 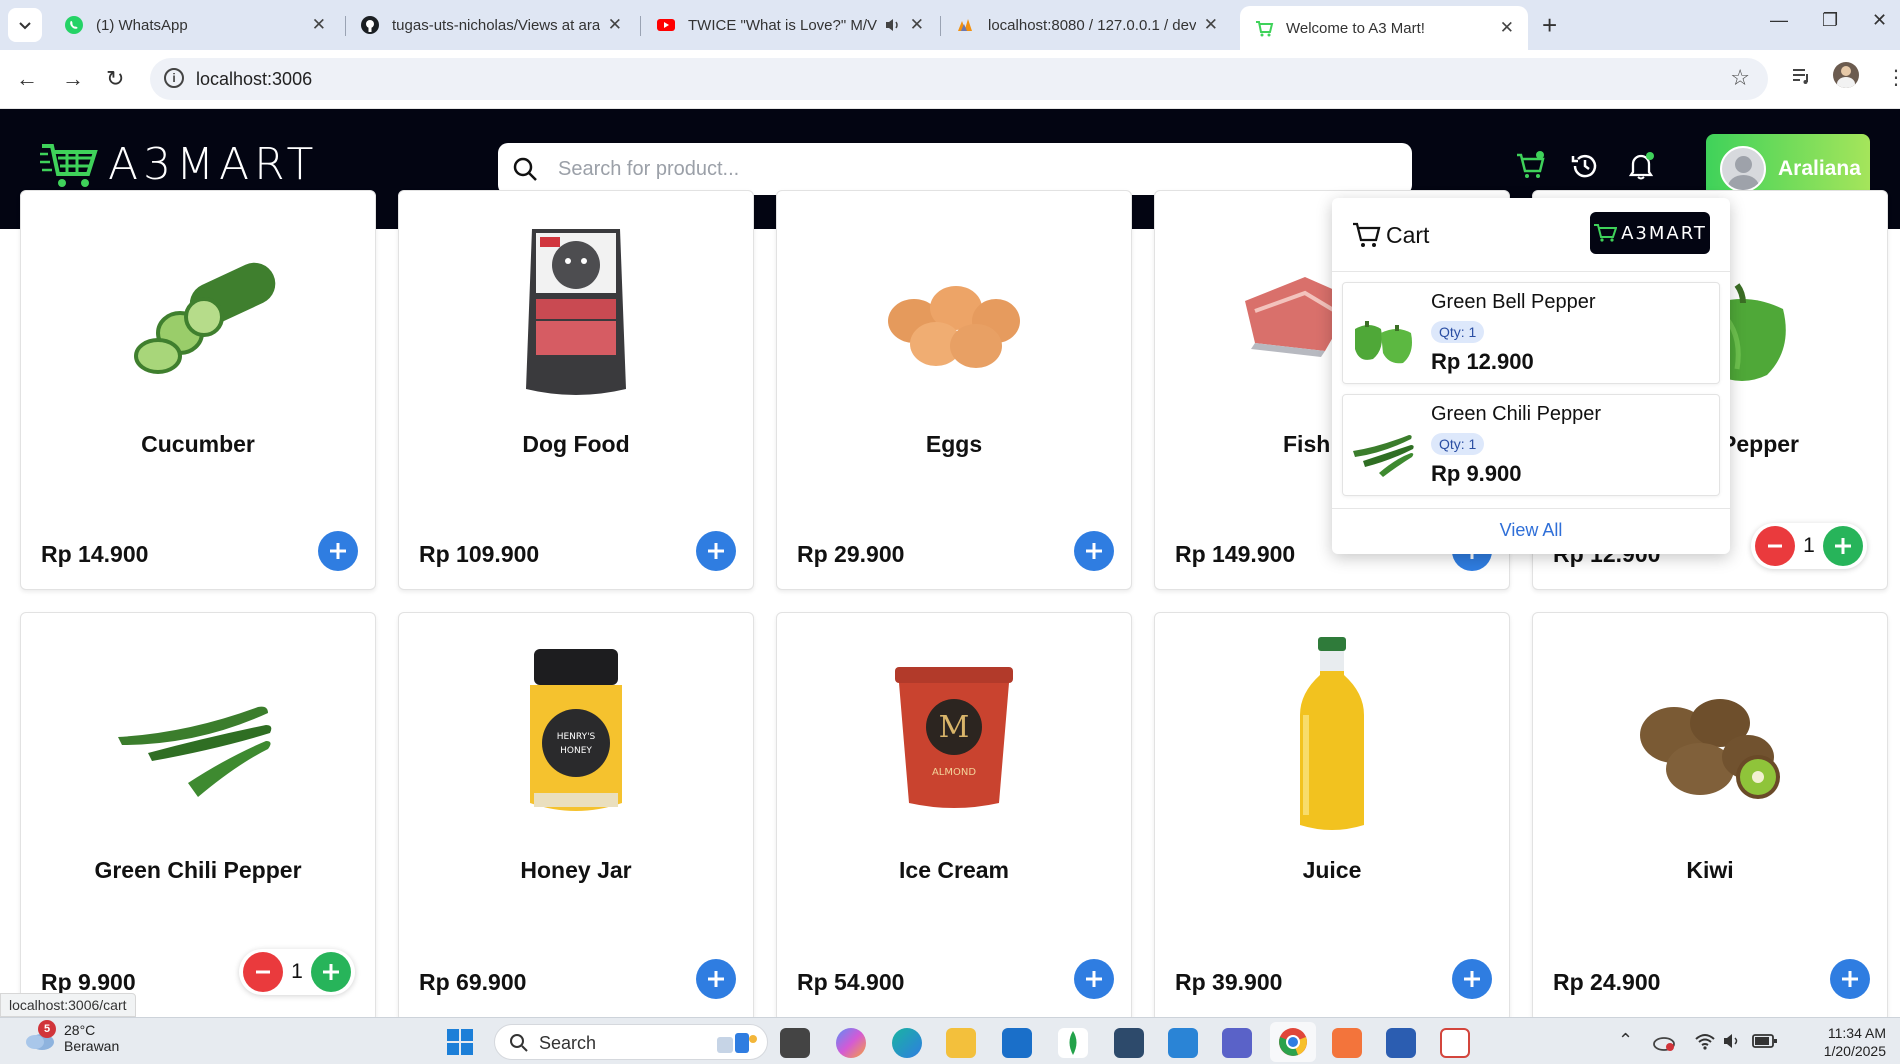 I want to click on cart-item: Green Bell Pepper Qty: 1 Rp 12.900, so click(x=1531, y=333).